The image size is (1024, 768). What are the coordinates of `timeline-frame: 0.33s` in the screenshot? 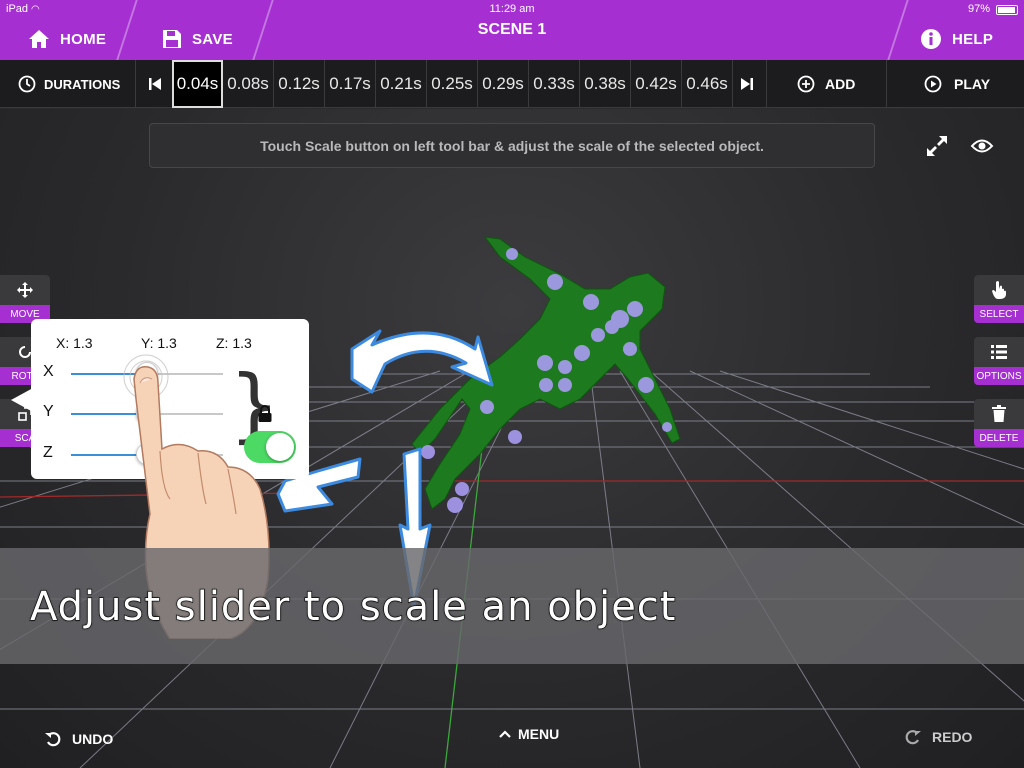 It's located at (554, 84).